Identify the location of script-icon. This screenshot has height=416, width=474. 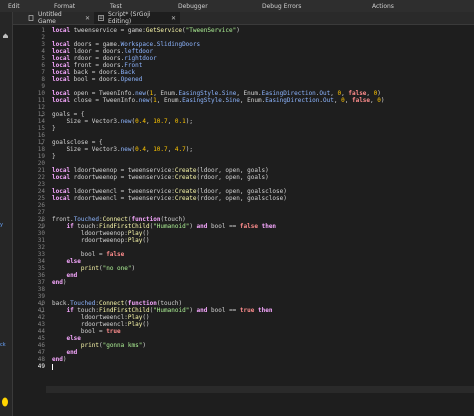
(101, 18).